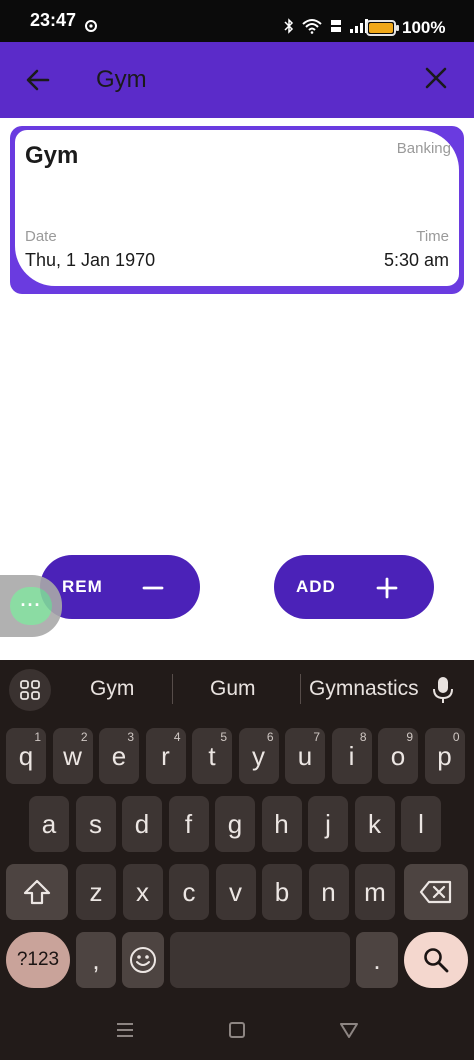 The width and height of the screenshot is (474, 1060). I want to click on arrow-left-icon, so click(38, 80).